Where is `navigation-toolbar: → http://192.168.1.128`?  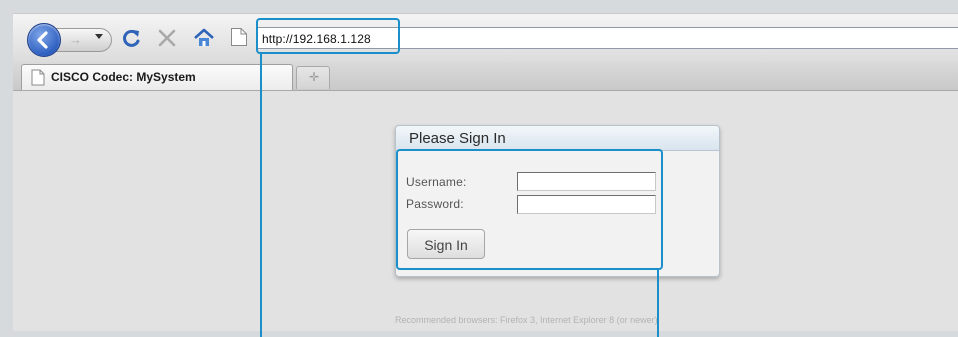 navigation-toolbar: → http://192.168.1.128 is located at coordinates (485, 38).